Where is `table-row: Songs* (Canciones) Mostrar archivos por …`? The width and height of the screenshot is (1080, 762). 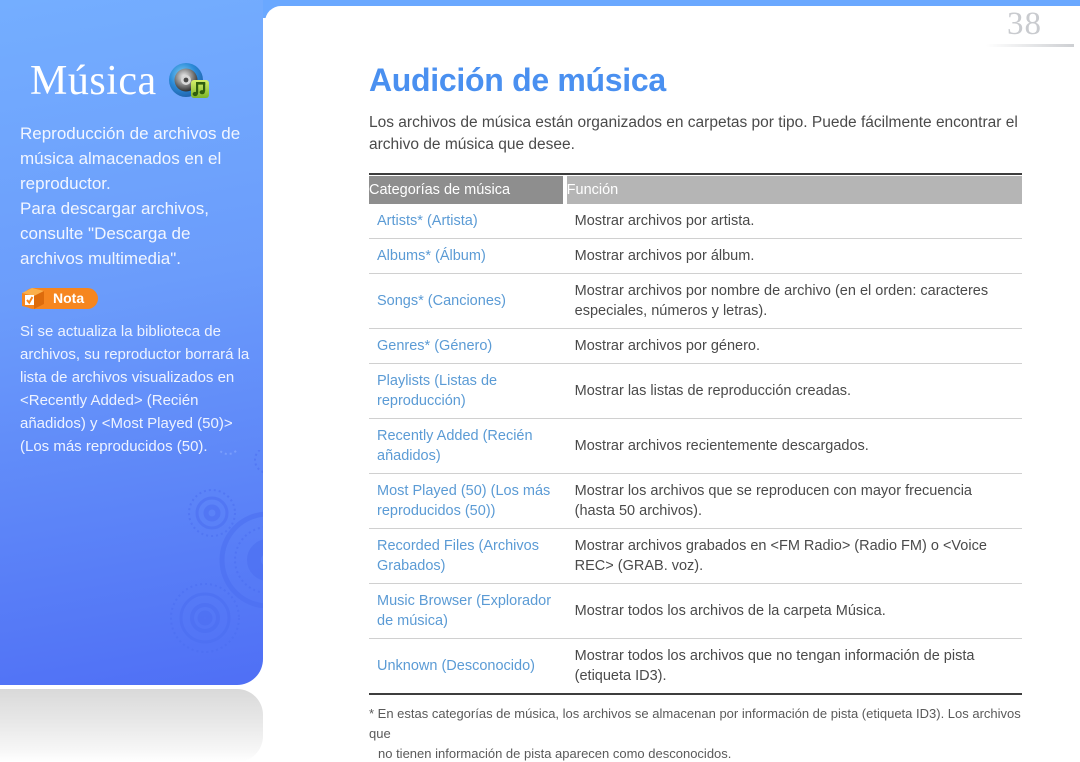 table-row: Songs* (Canciones) Mostrar archivos por … is located at coordinates (695, 301).